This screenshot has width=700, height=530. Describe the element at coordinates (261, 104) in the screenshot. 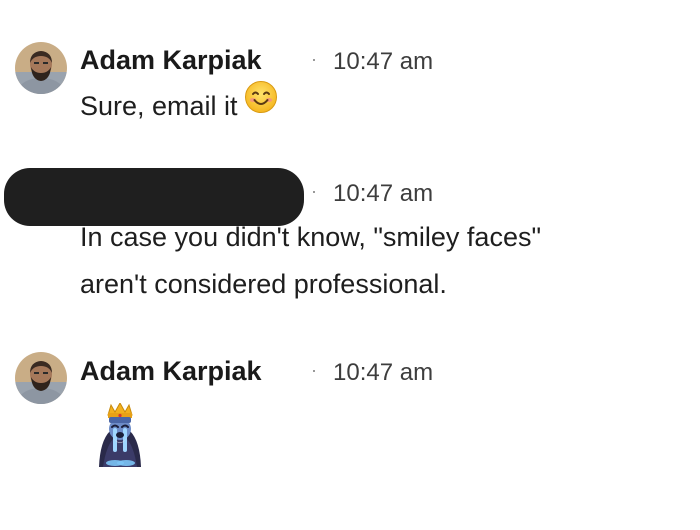

I see `smiling-face-emoji-icon` at that location.